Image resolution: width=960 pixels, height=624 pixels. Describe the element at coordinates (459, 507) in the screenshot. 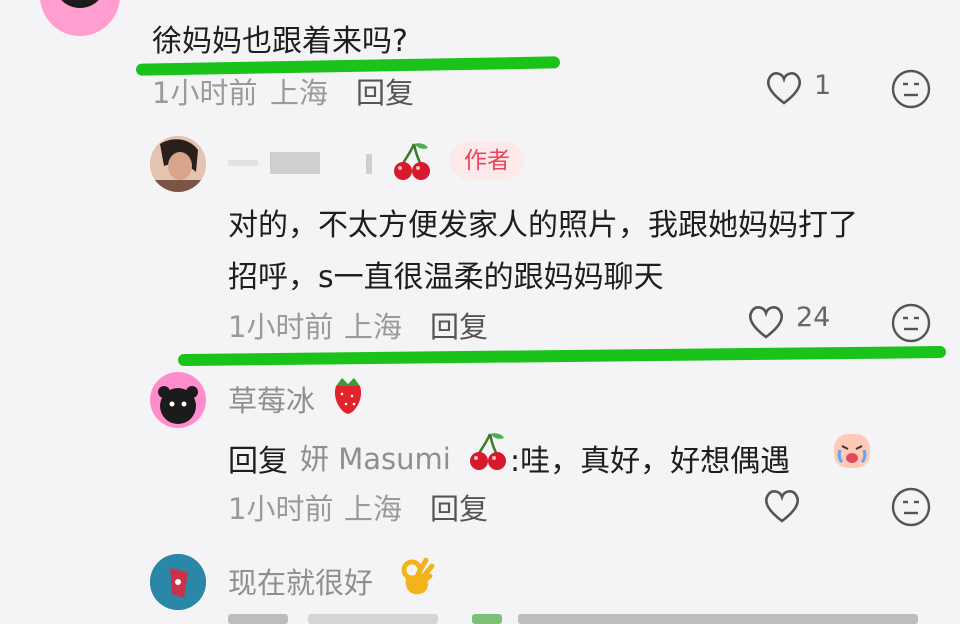

I see `strawberry-reply-button: 回复` at that location.